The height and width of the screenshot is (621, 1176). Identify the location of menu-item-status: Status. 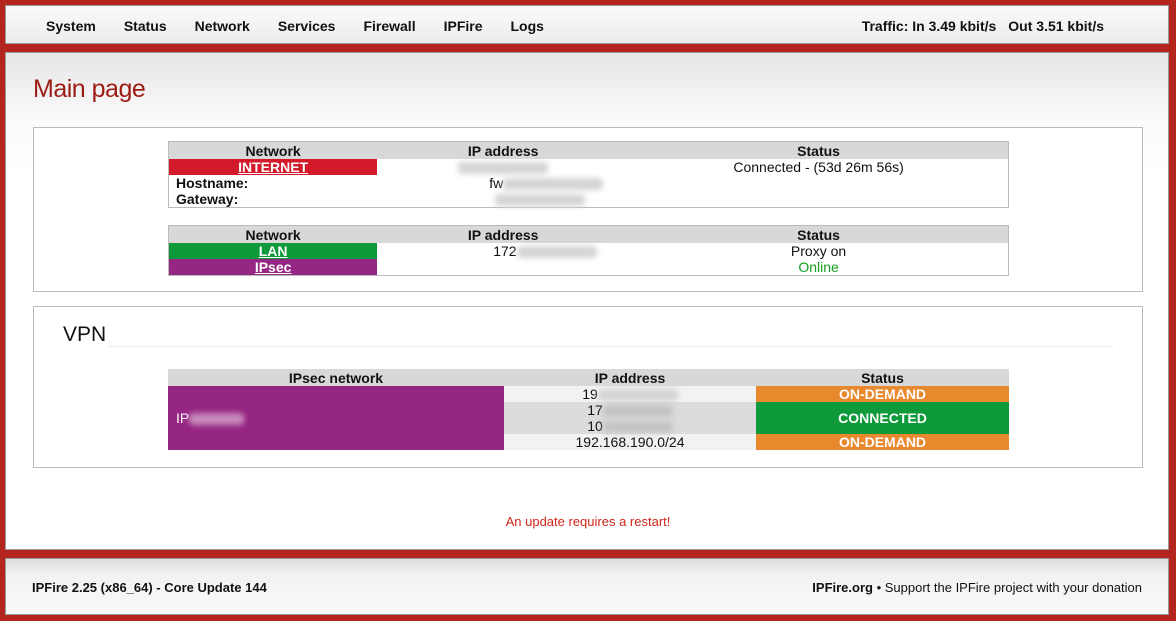
(145, 26).